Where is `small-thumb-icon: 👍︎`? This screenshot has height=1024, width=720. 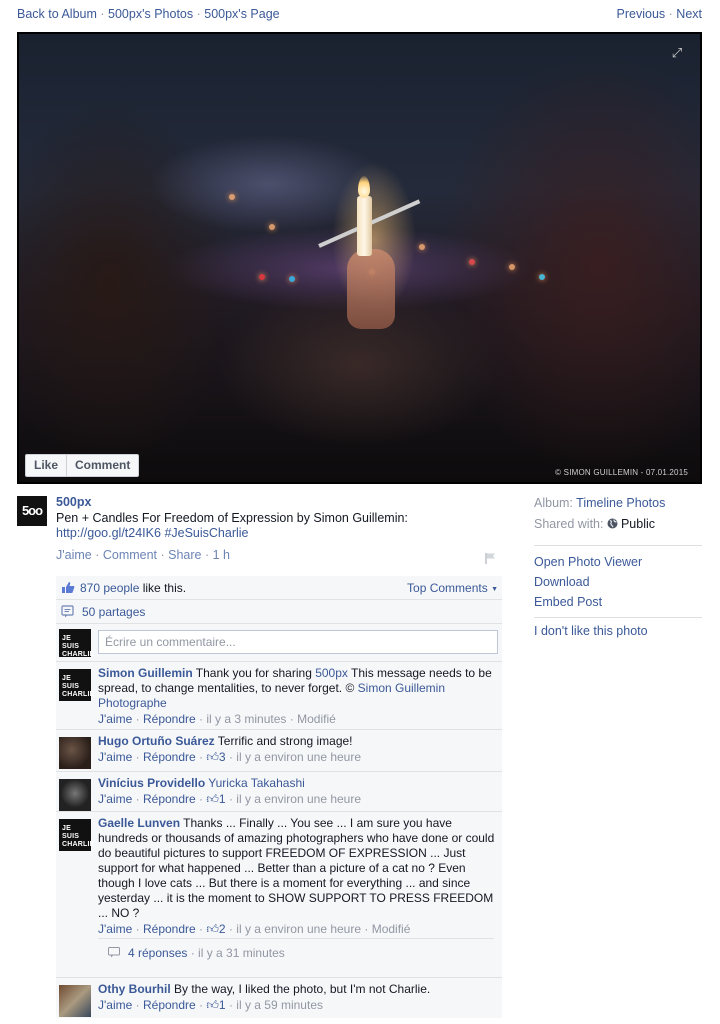
small-thumb-icon: 👍︎ is located at coordinates (212, 929).